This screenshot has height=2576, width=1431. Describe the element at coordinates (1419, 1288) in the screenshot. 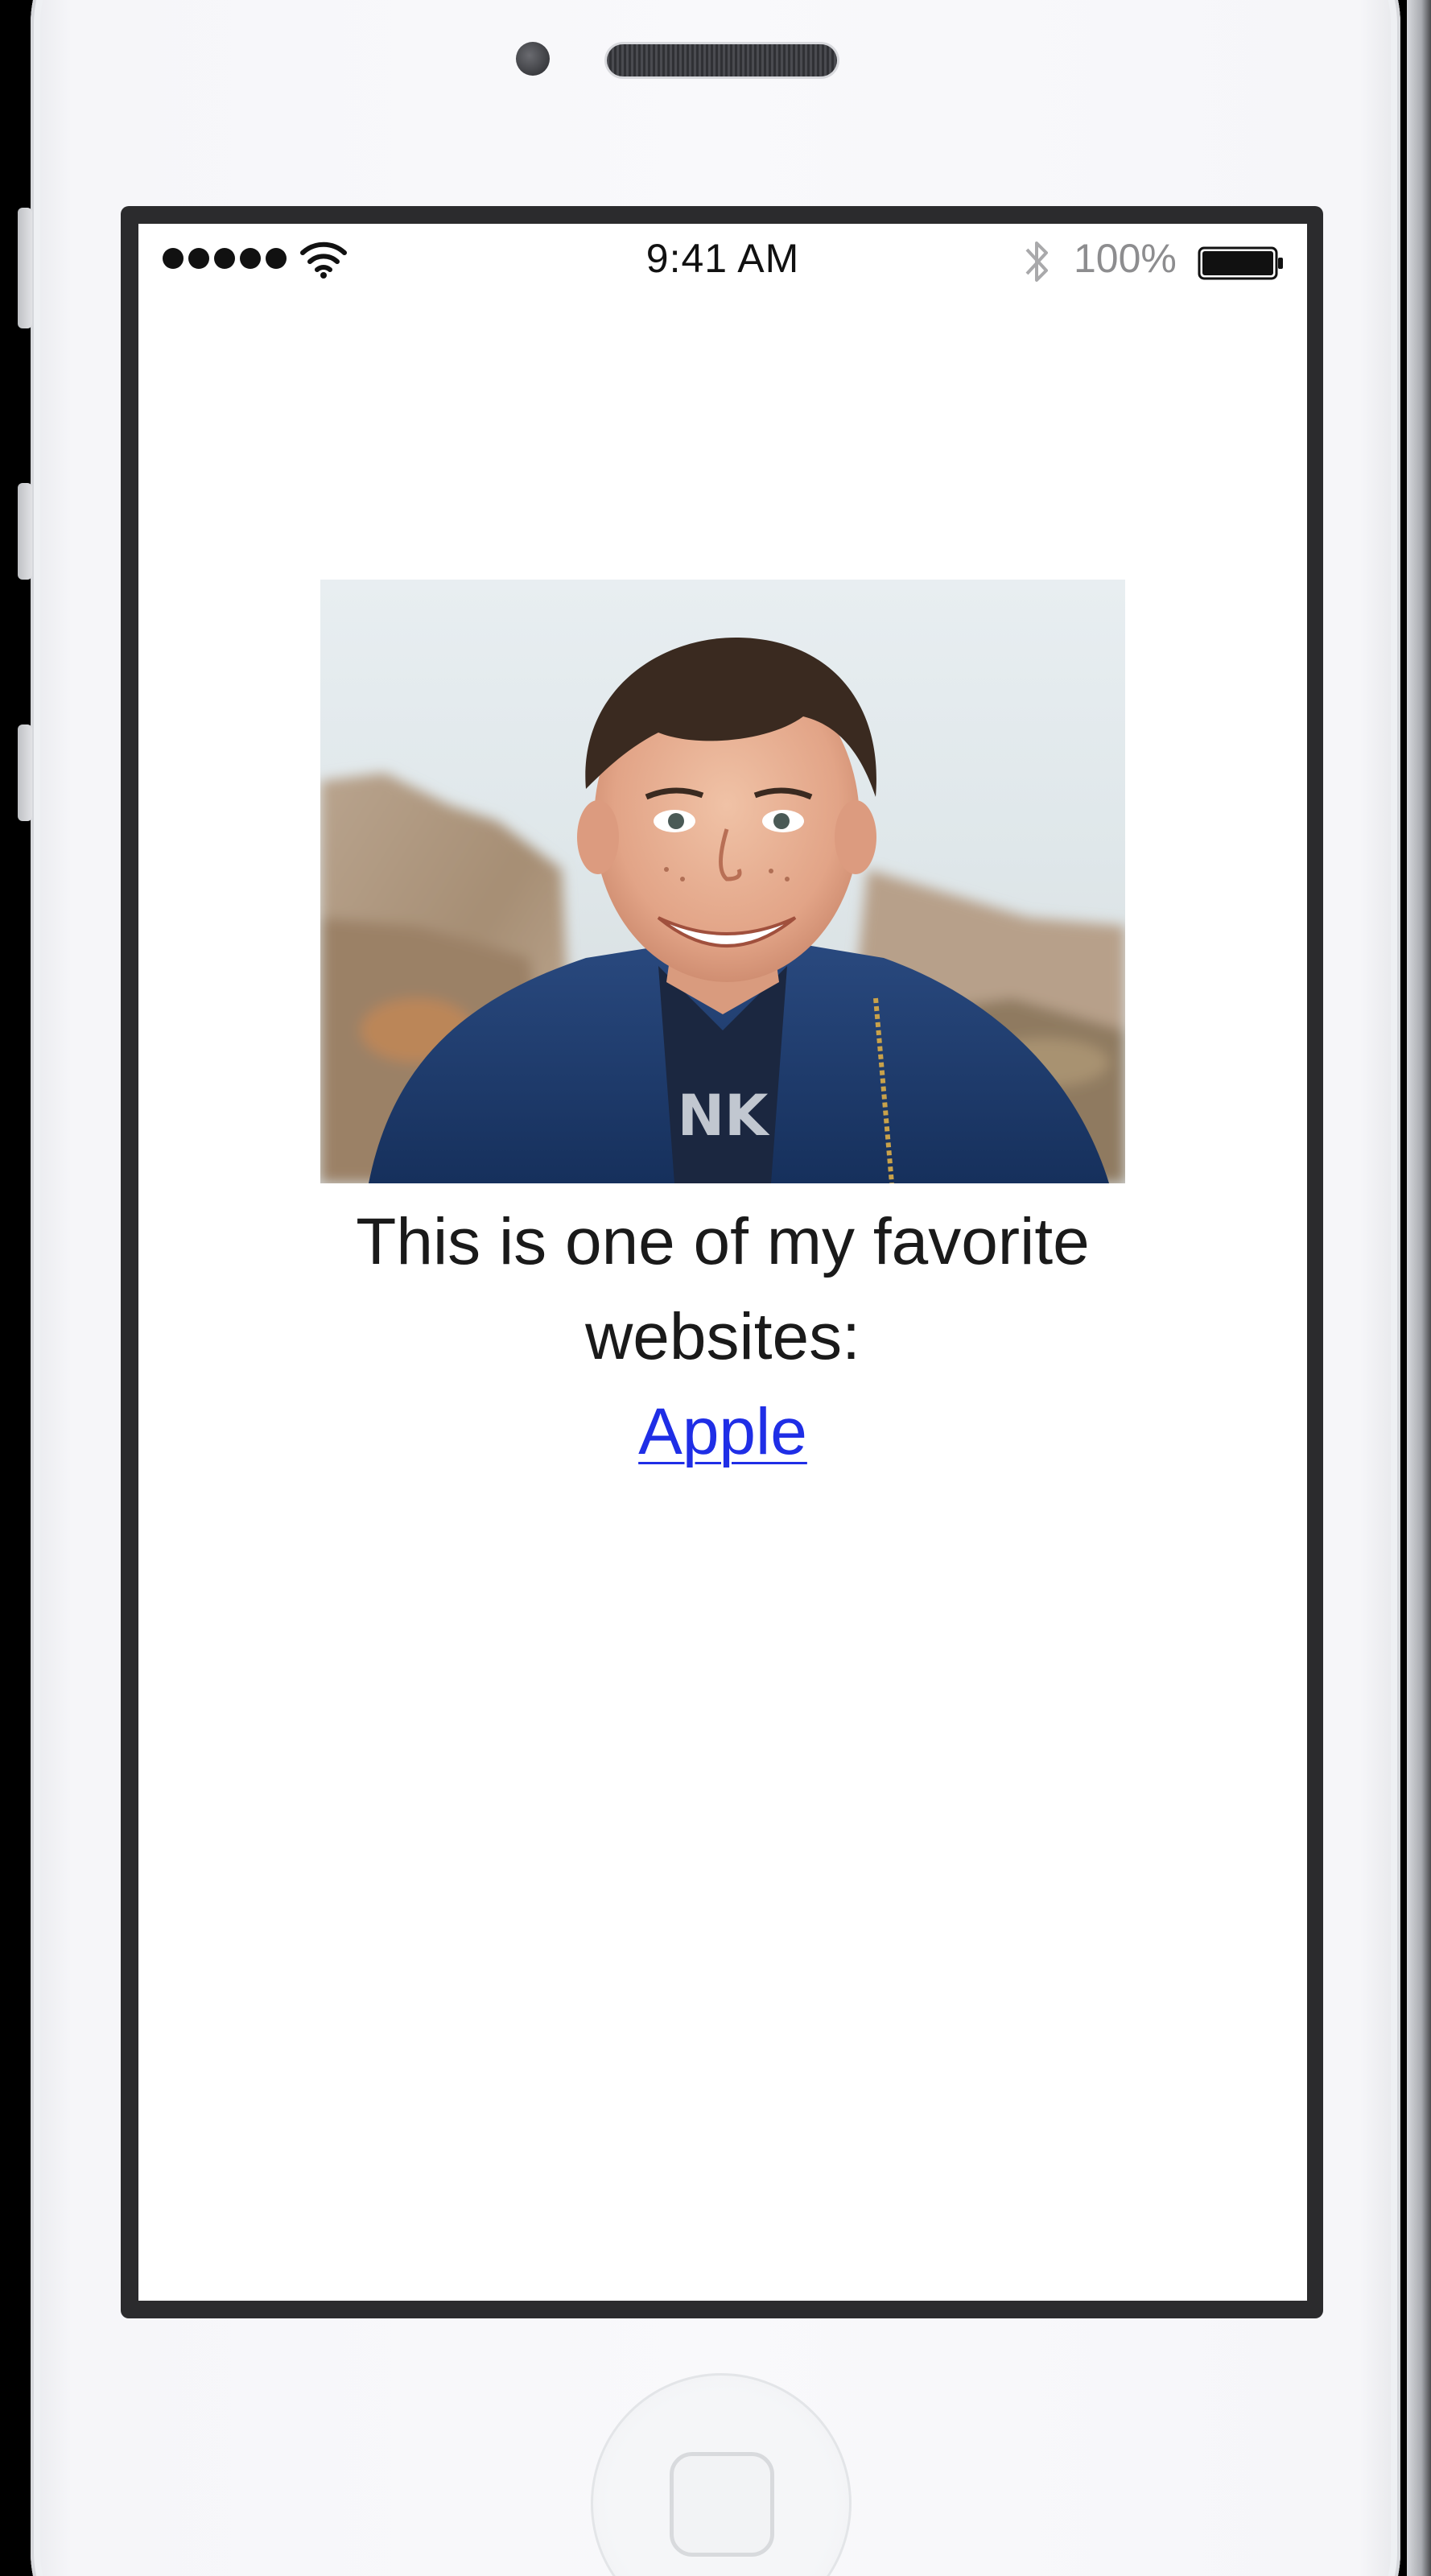

I see `phone-edge` at that location.